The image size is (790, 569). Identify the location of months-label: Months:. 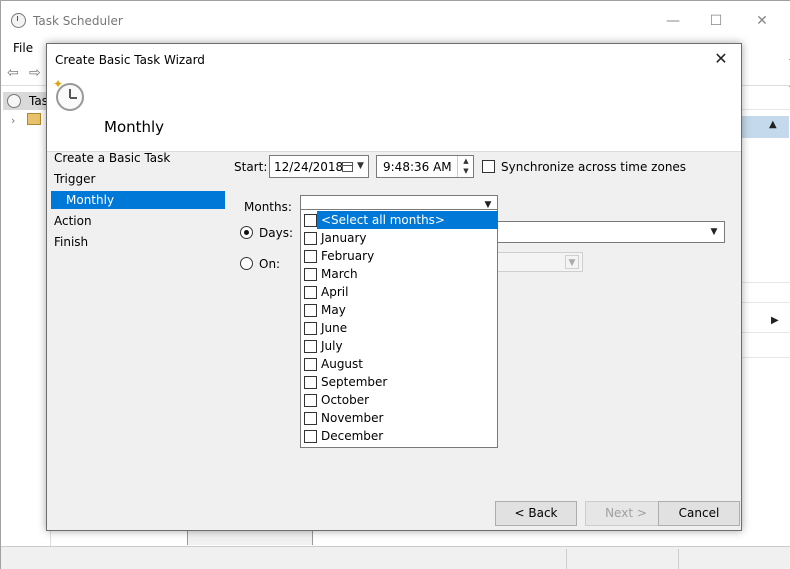
(268, 207).